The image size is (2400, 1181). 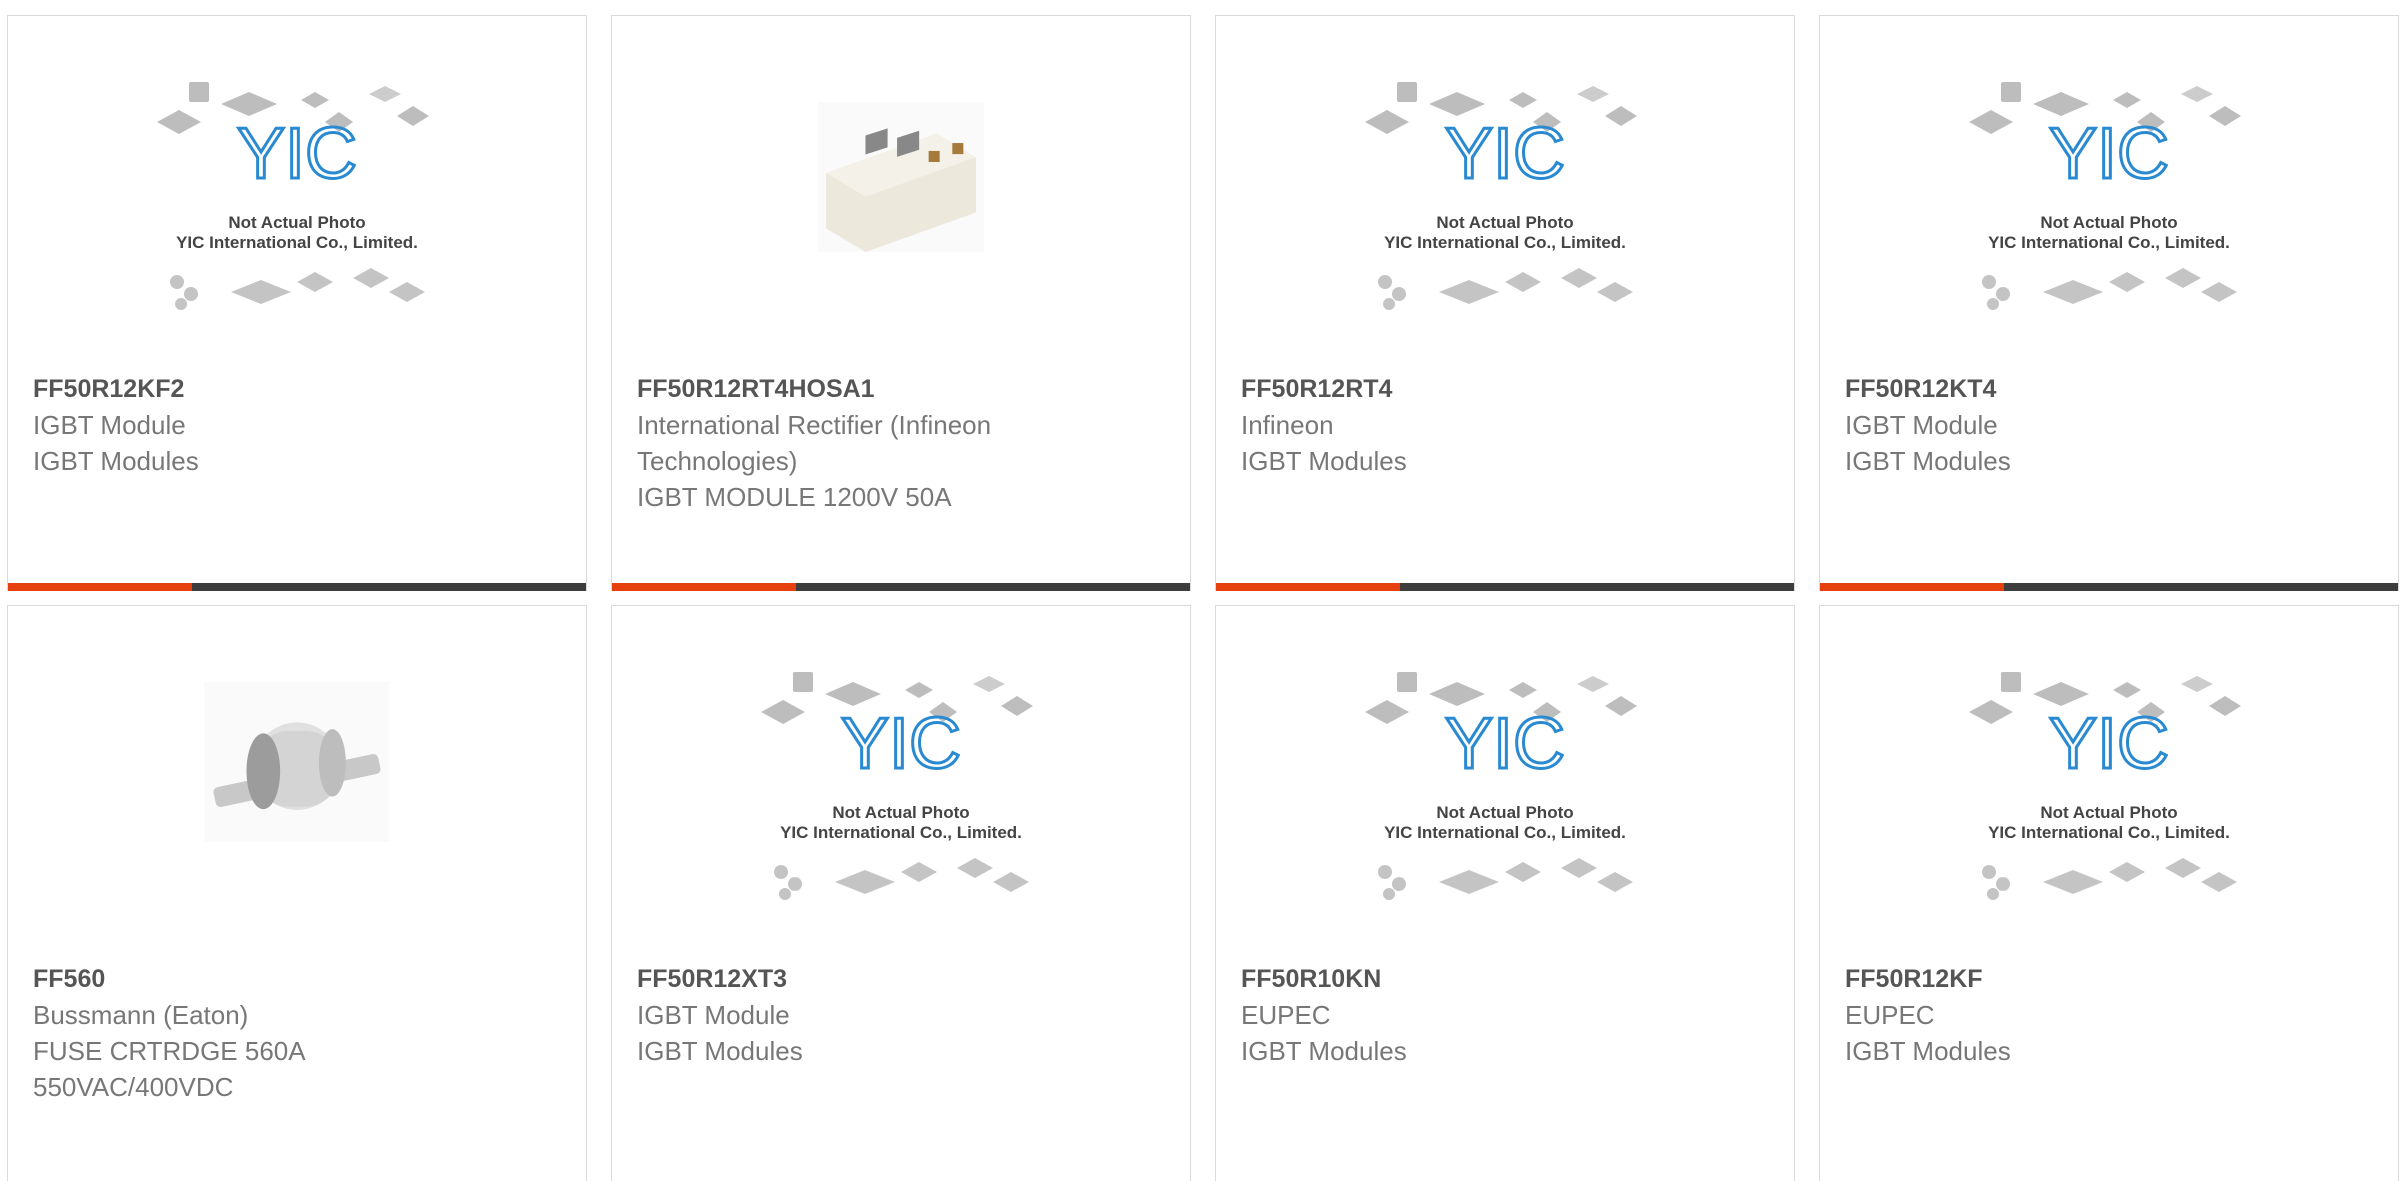 I want to click on fuse-photo, so click(x=297, y=762).